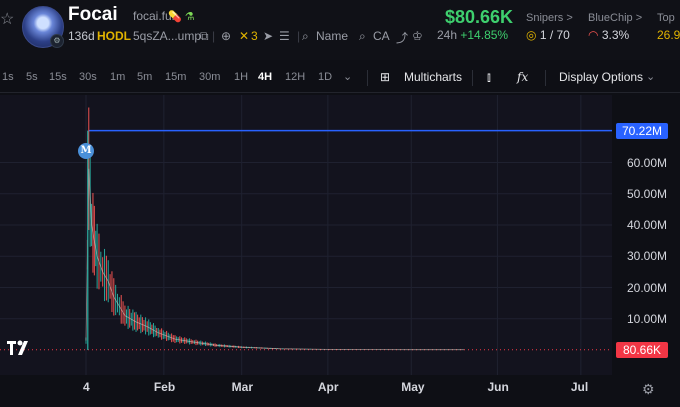 Image resolution: width=680 pixels, height=407 pixels. Describe the element at coordinates (593, 35) in the screenshot. I see `gauge-icon: ◠` at that location.